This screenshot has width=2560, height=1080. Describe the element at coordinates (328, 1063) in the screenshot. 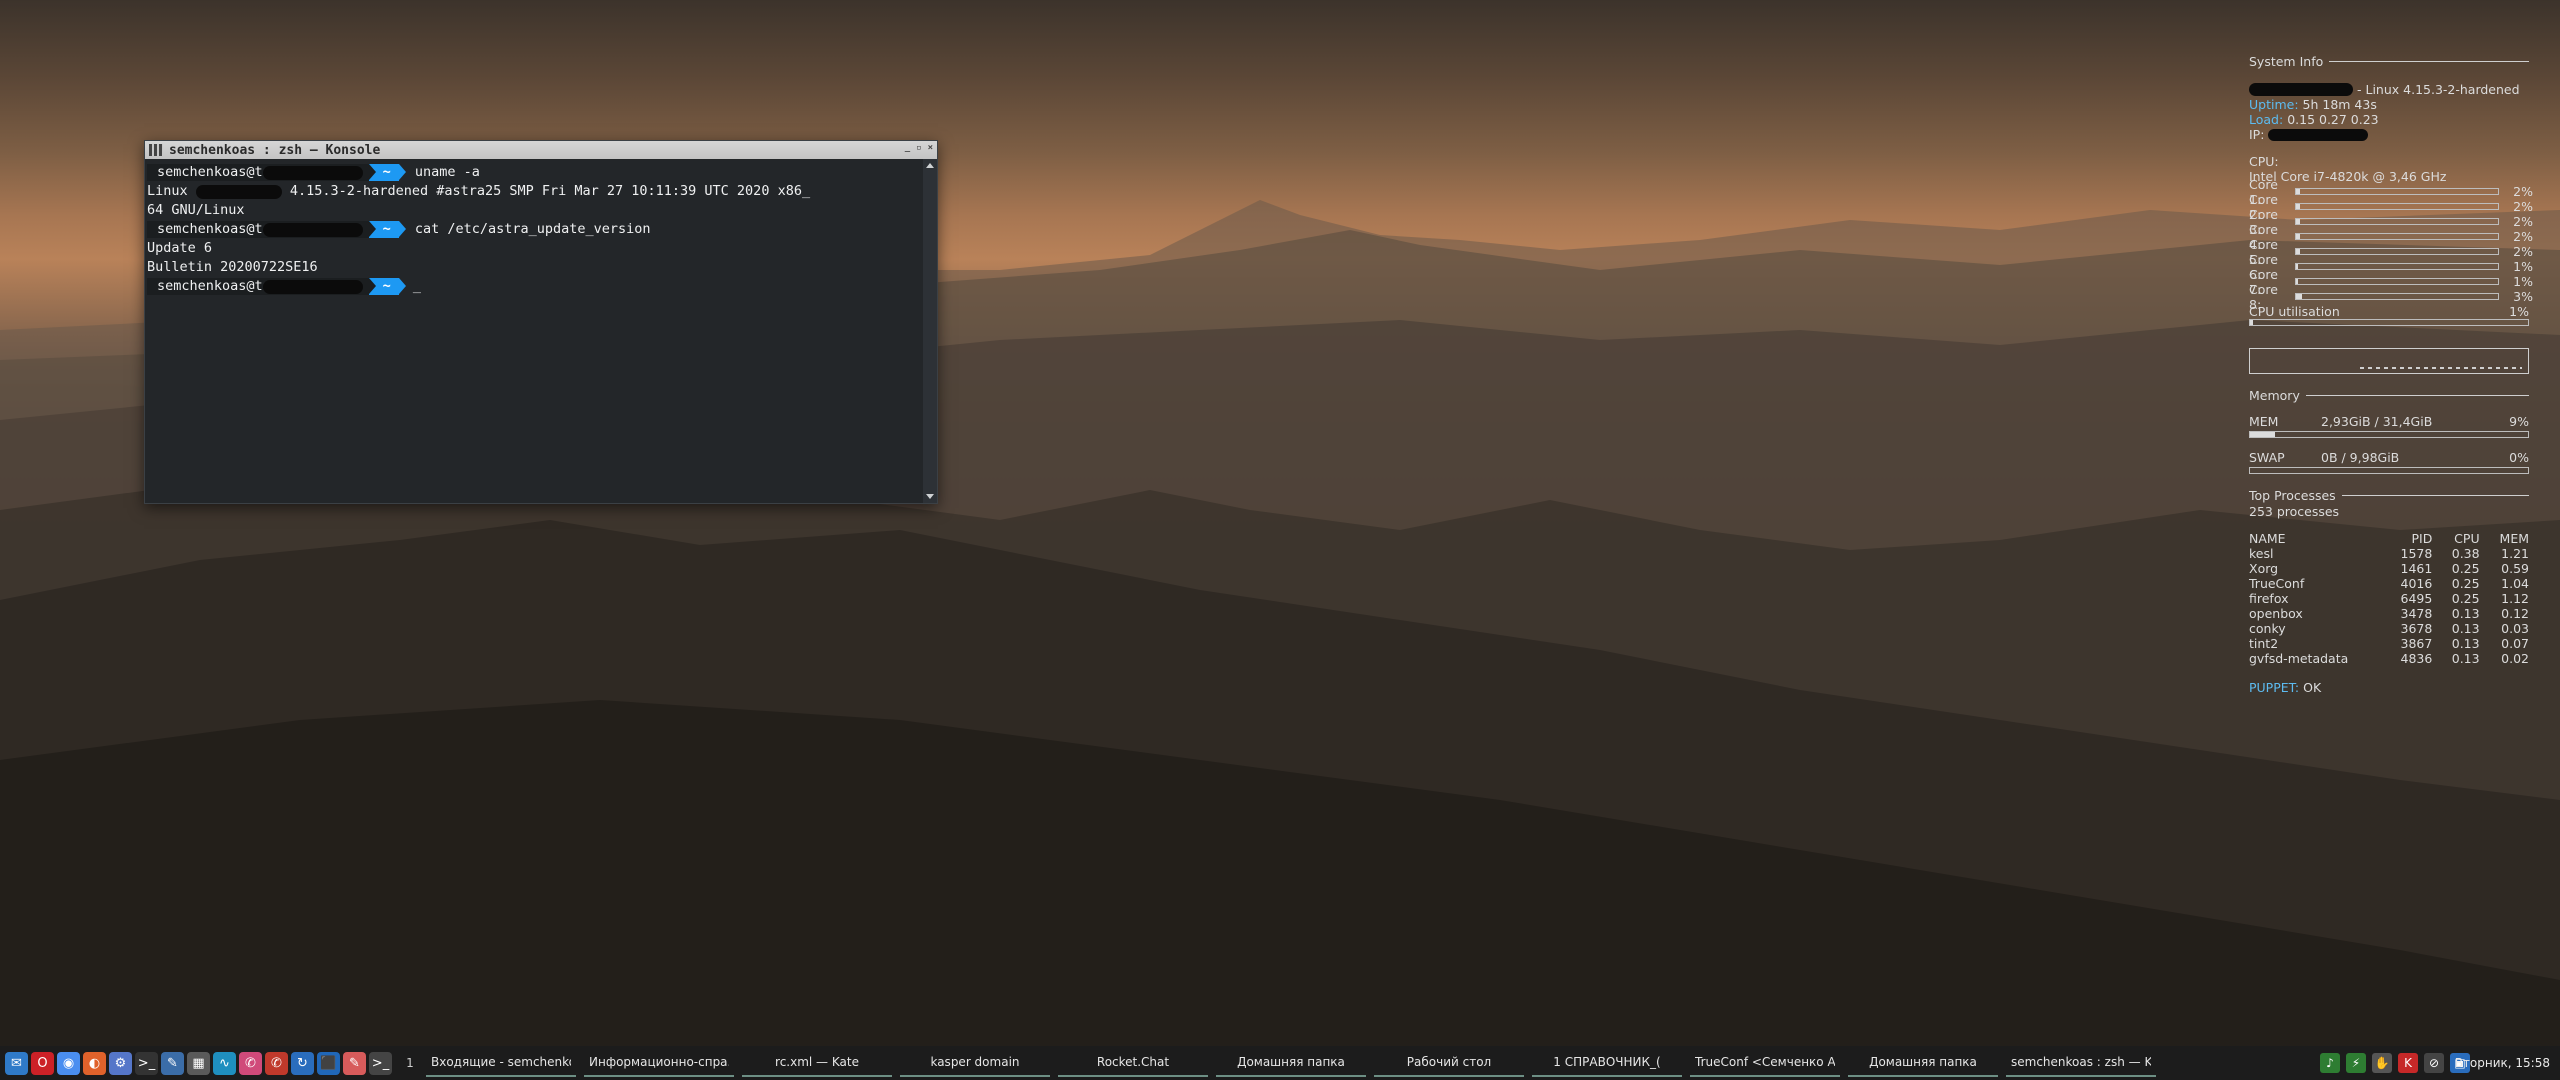

I see `virtualbox-icon: ⬛` at that location.